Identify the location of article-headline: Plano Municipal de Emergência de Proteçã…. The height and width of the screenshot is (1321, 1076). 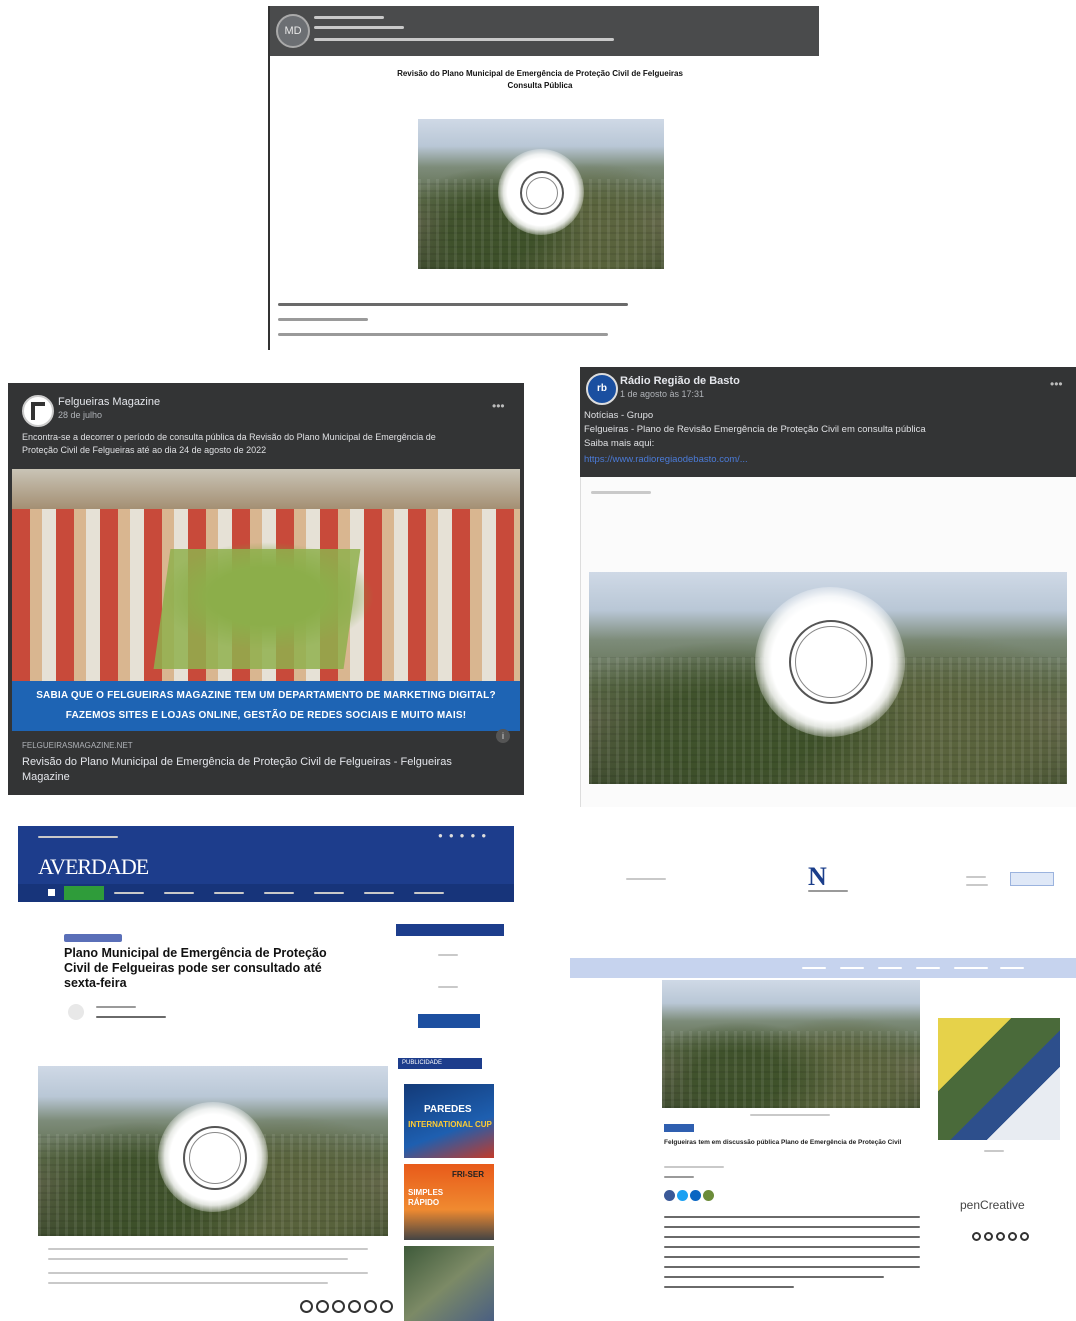
(199, 968).